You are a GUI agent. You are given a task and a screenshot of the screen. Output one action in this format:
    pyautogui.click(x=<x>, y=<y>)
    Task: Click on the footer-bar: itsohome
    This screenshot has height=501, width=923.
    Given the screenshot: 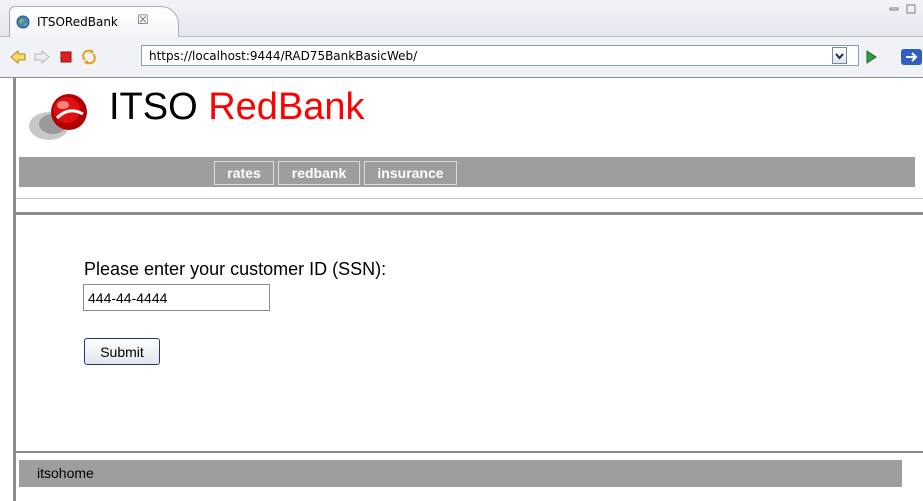 What is the action you would take?
    pyautogui.click(x=460, y=473)
    